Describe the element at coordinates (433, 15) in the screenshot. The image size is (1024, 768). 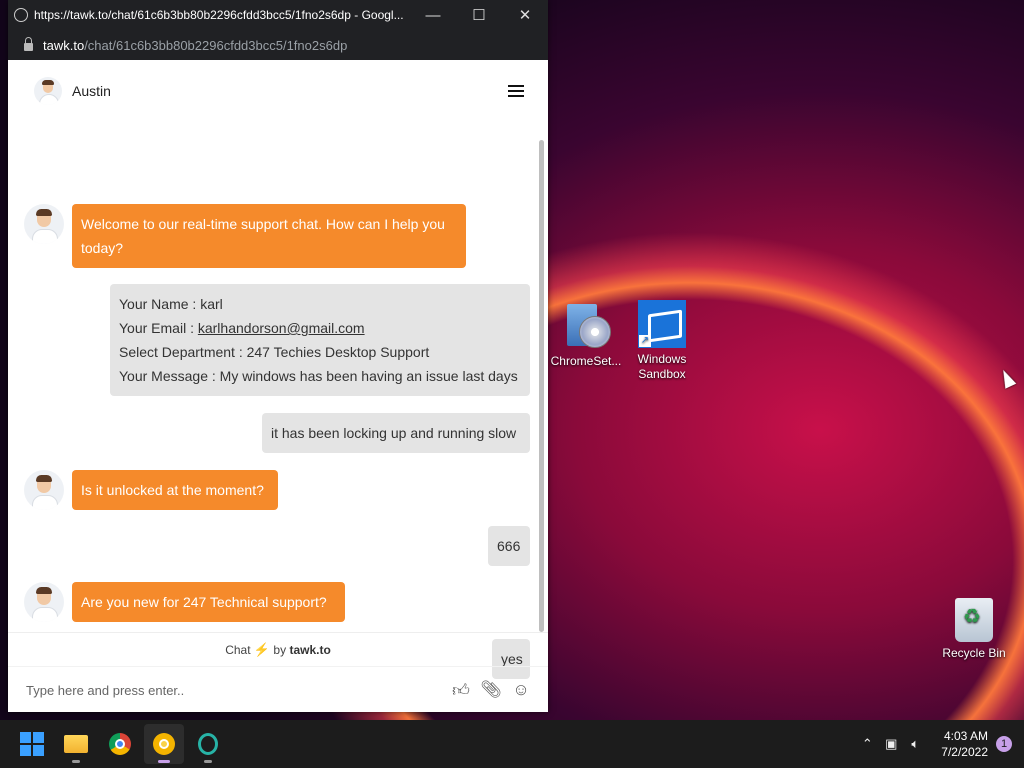
I see `minimize-button: —` at that location.